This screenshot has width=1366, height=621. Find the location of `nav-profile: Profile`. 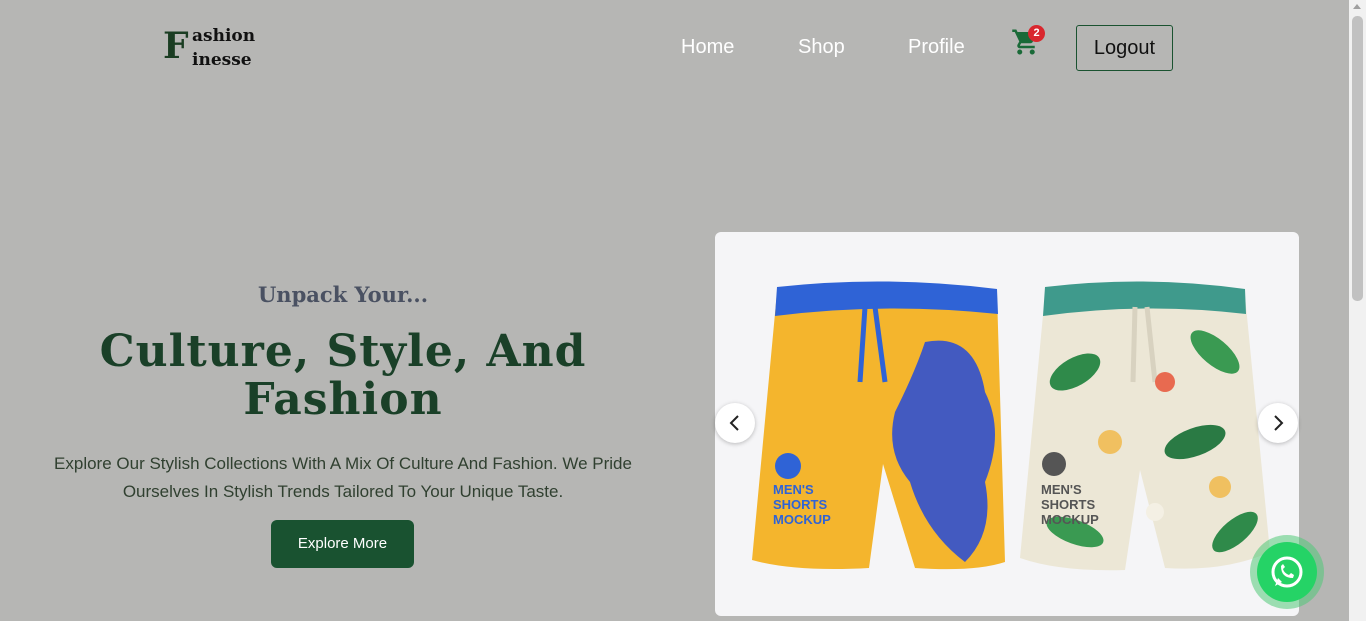

nav-profile: Profile is located at coordinates (936, 47).